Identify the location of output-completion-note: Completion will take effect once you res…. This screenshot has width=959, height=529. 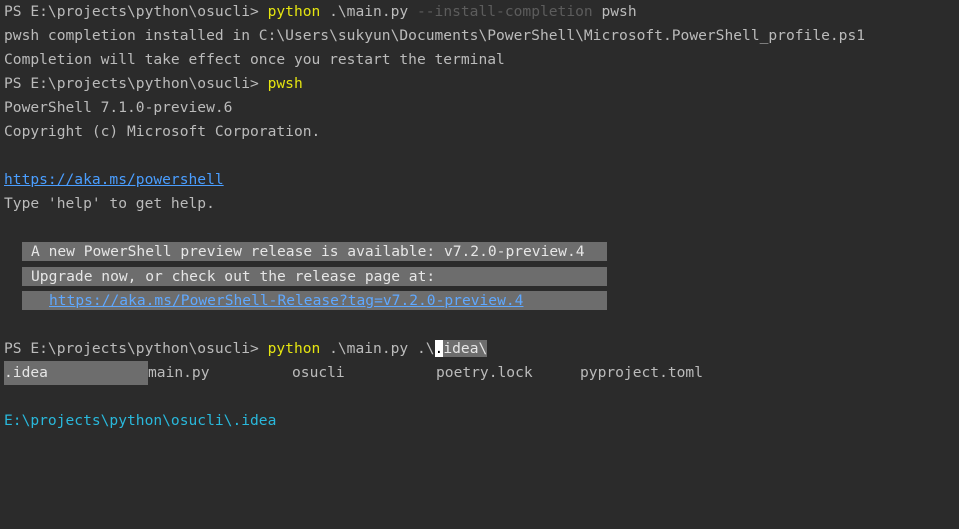
(254, 59).